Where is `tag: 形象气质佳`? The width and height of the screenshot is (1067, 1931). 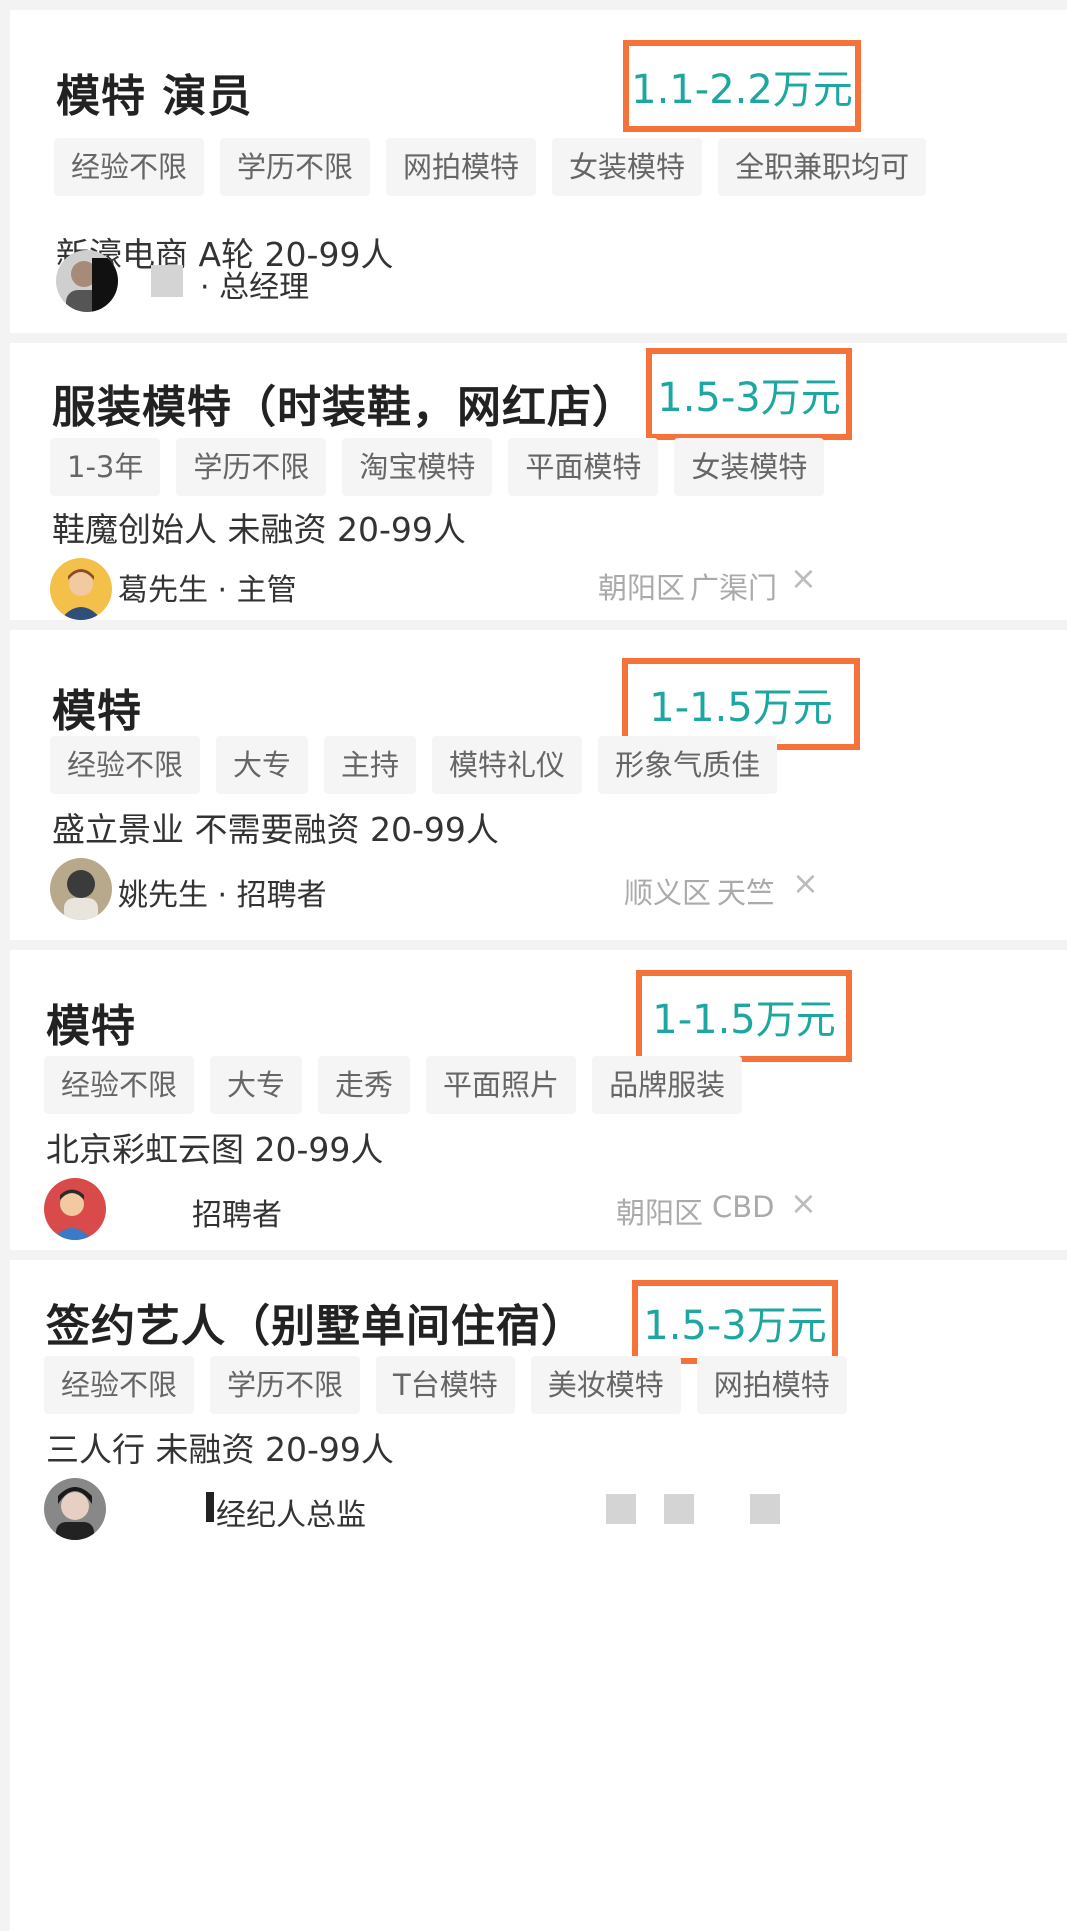 tag: 形象气质佳 is located at coordinates (688, 765).